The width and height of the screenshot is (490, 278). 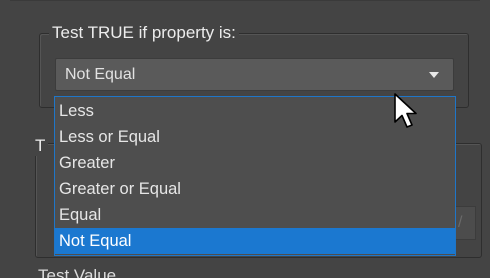 What do you see at coordinates (40, 146) in the screenshot?
I see `second-groupbox-legend: T` at bounding box center [40, 146].